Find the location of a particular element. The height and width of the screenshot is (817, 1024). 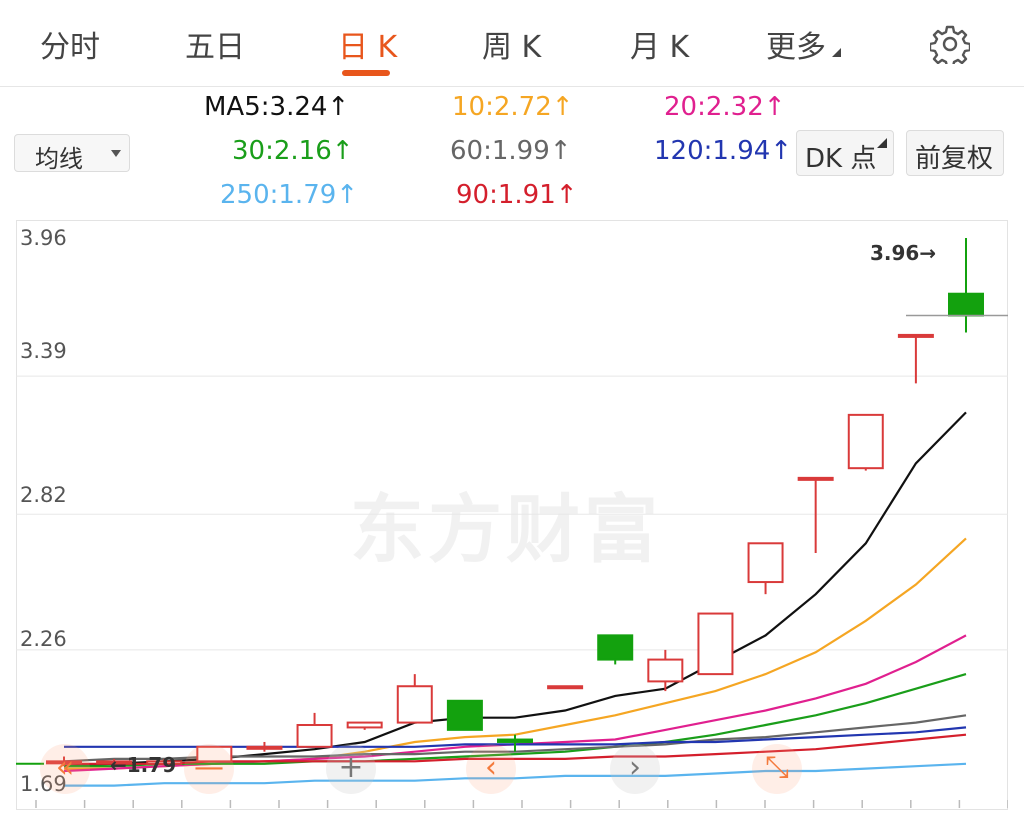

ma120-value: 120:1.94↑ is located at coordinates (723, 151).